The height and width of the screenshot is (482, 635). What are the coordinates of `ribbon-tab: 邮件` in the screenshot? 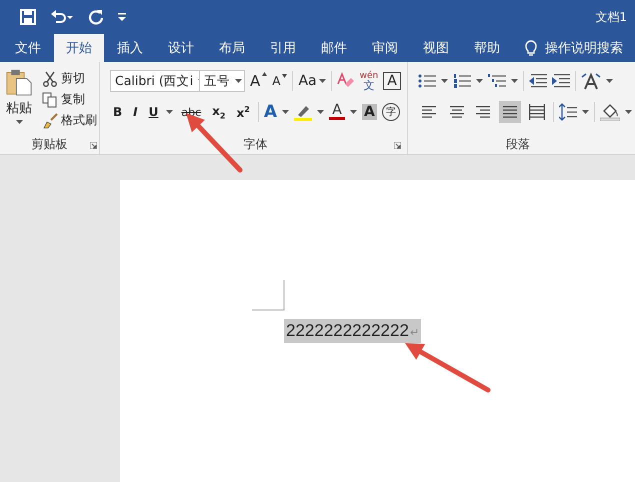 It's located at (334, 48).